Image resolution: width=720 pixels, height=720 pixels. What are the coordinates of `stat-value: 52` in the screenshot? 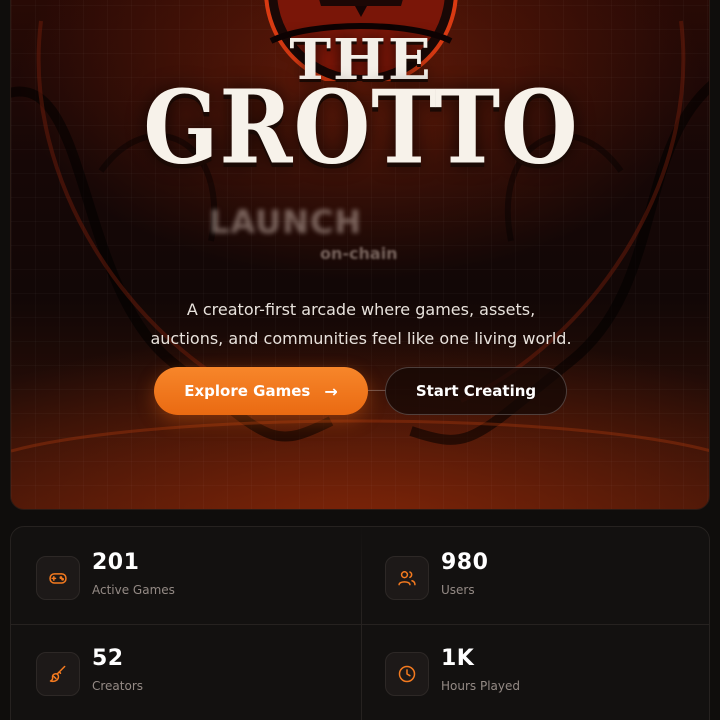 It's located at (108, 658).